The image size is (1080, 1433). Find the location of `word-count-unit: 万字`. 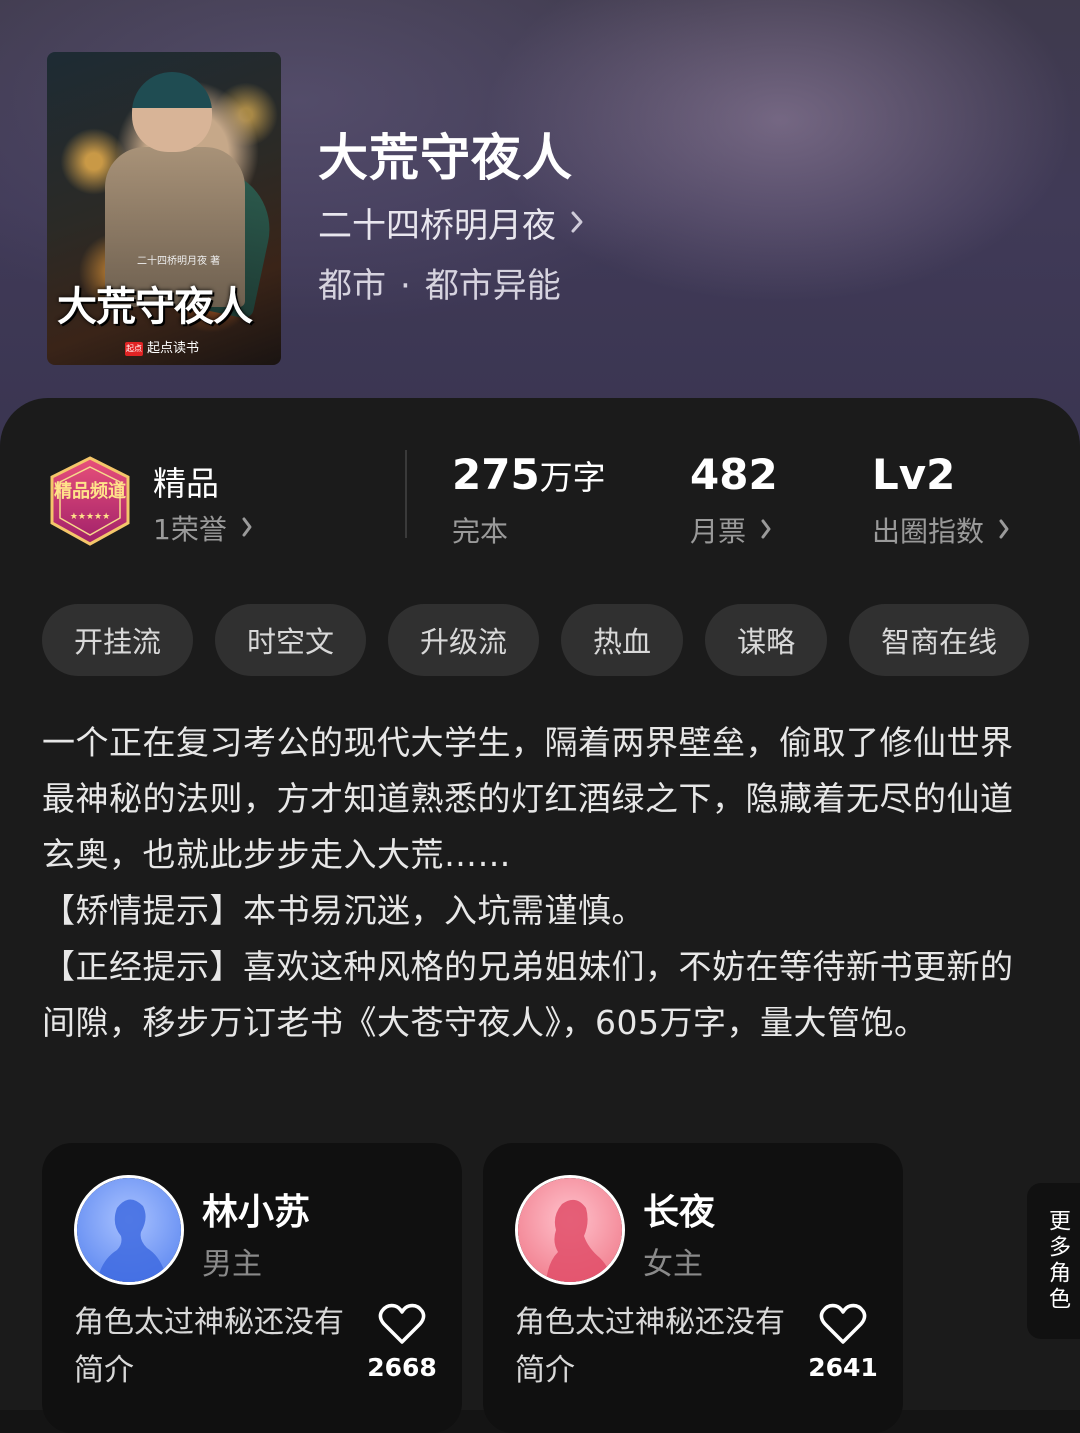

word-count-unit: 万字 is located at coordinates (572, 477).